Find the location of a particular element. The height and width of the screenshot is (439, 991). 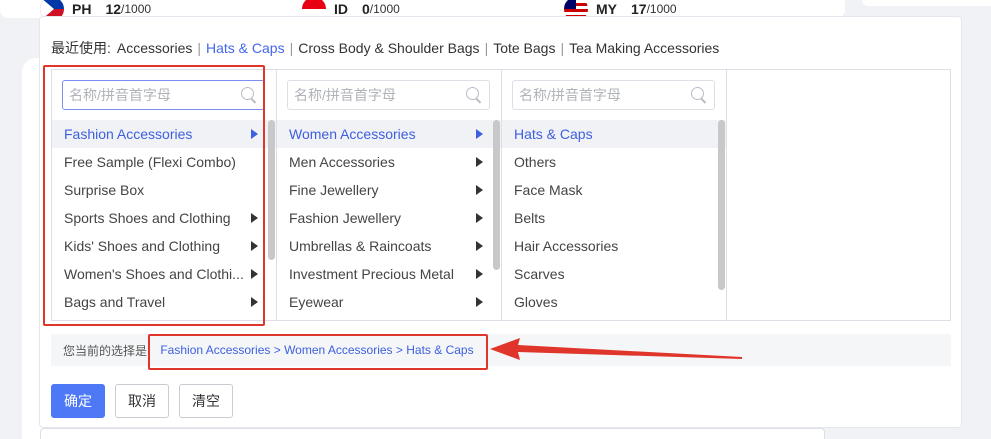

category-option: Umbrellas & Raincoats is located at coordinates (389, 246).